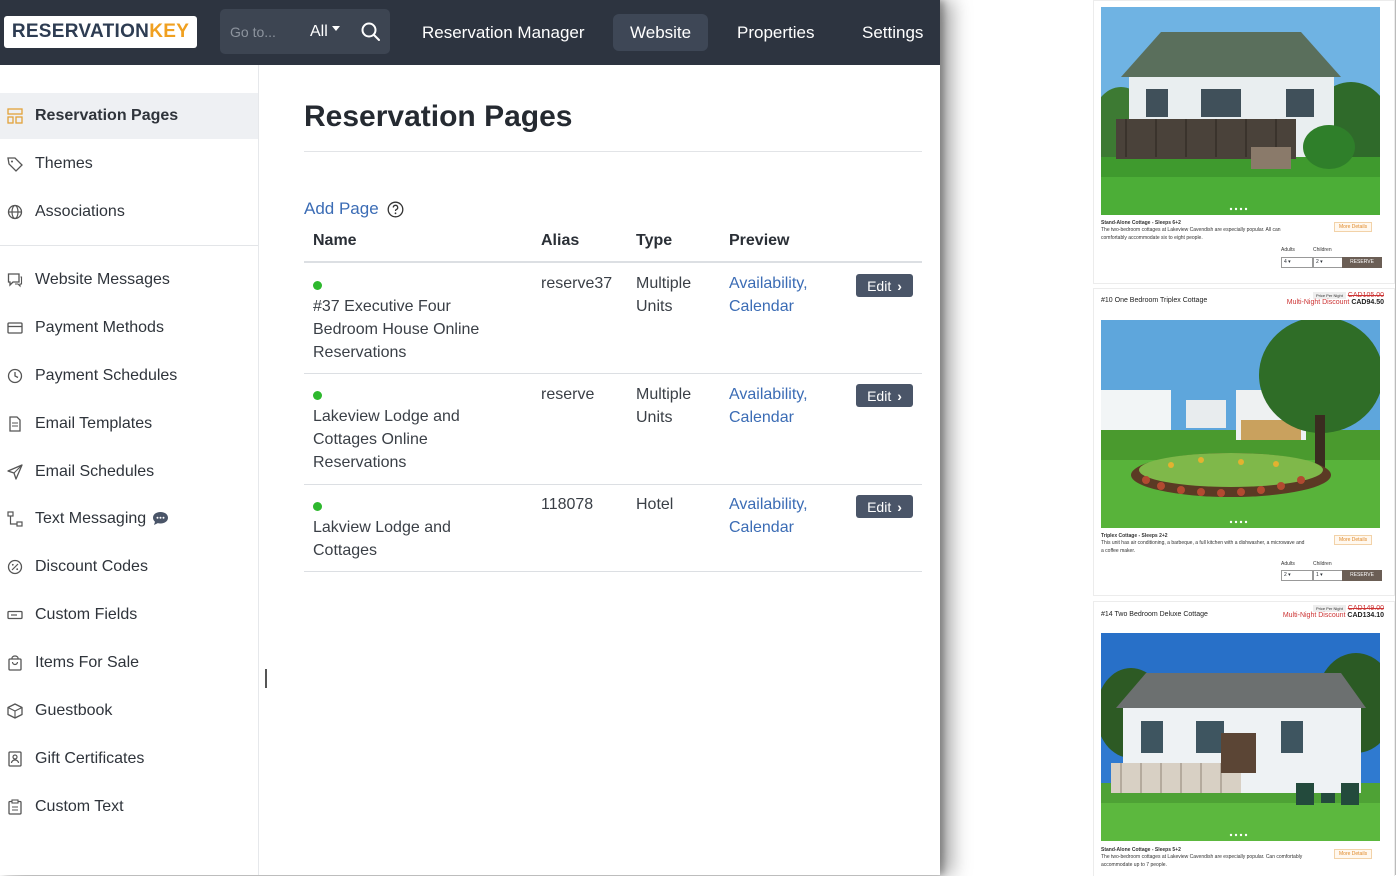 The image size is (1400, 876). I want to click on goto-search-input, so click(265, 31).